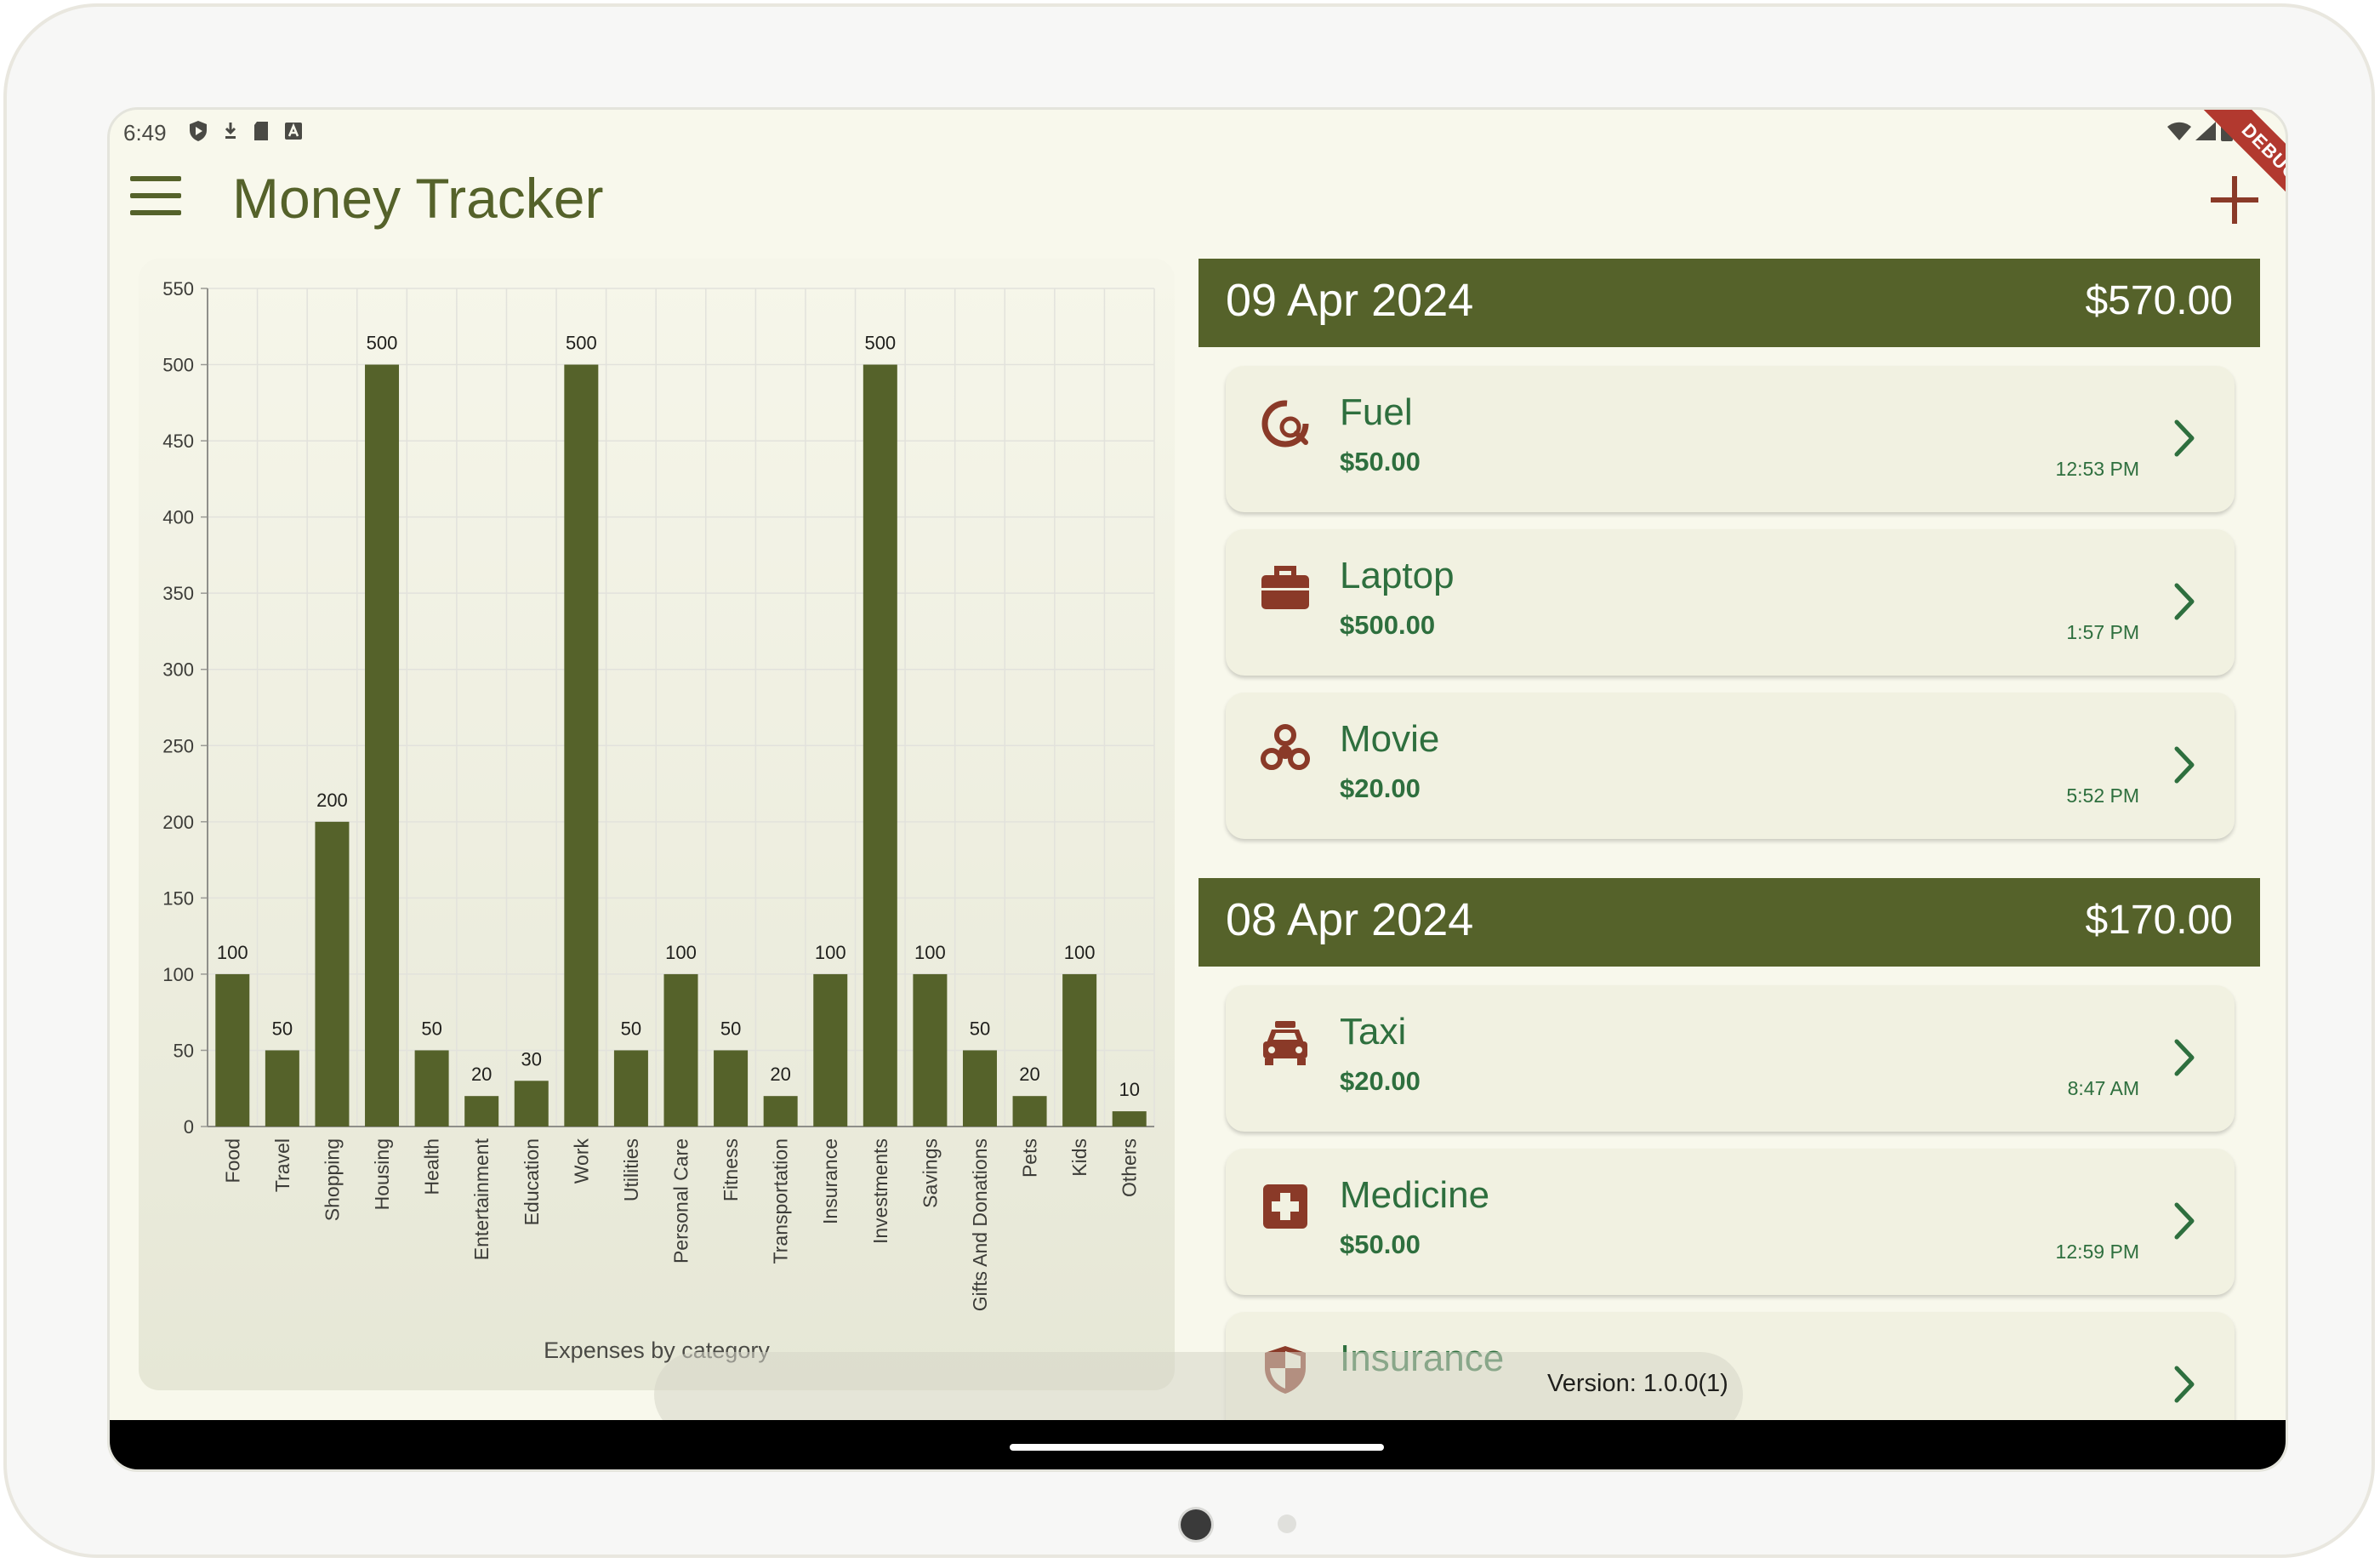  What do you see at coordinates (581, 1161) in the screenshot?
I see `x-tick-label: Work` at bounding box center [581, 1161].